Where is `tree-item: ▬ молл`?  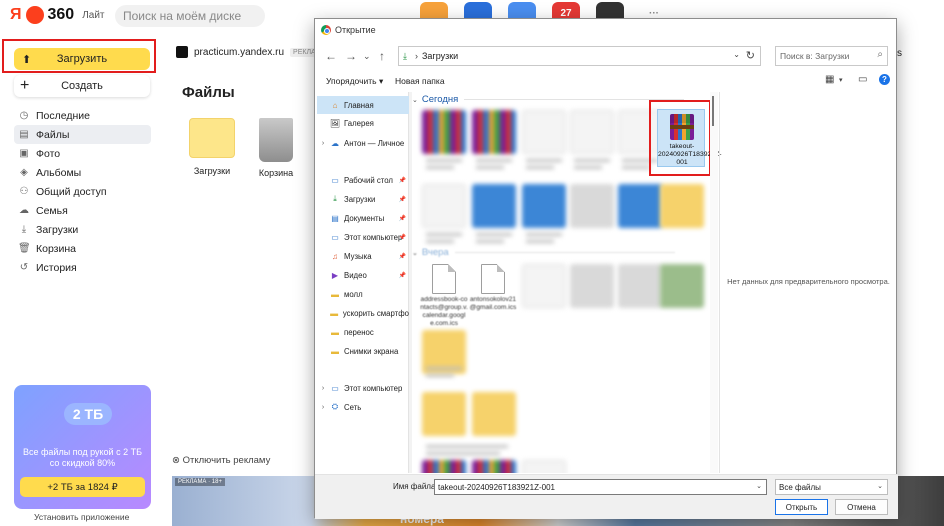 tree-item: ▬ молл is located at coordinates (363, 294).